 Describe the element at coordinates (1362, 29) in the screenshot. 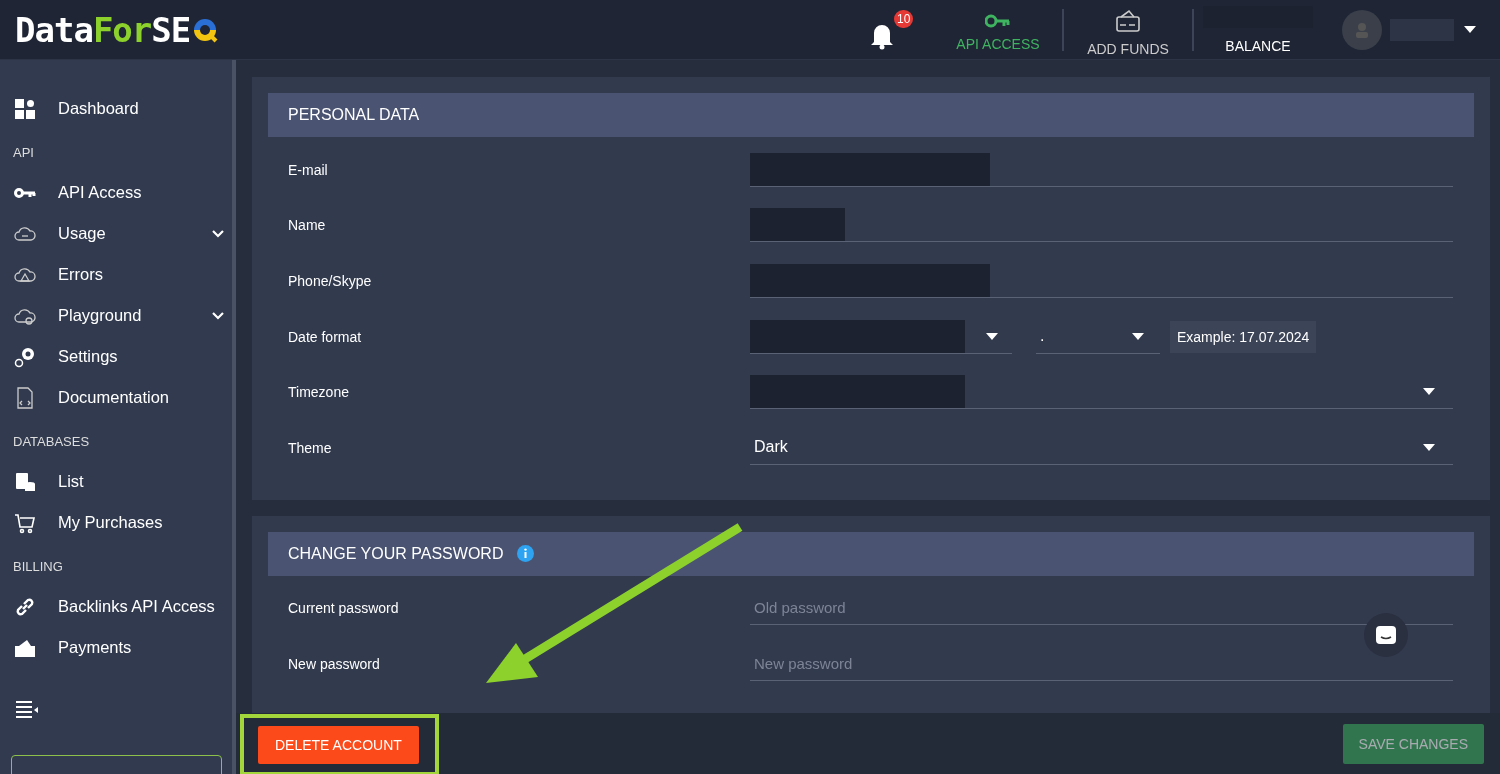

I see `avatar-icon` at that location.